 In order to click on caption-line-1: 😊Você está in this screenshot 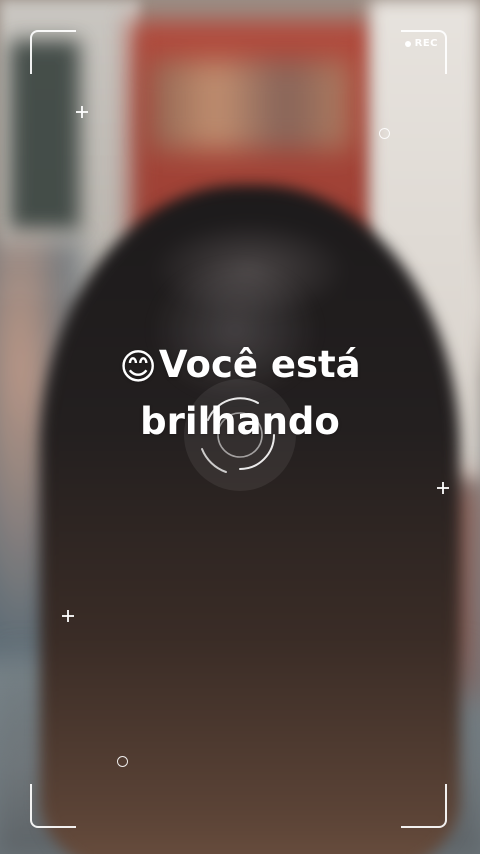, I will do `click(240, 366)`.